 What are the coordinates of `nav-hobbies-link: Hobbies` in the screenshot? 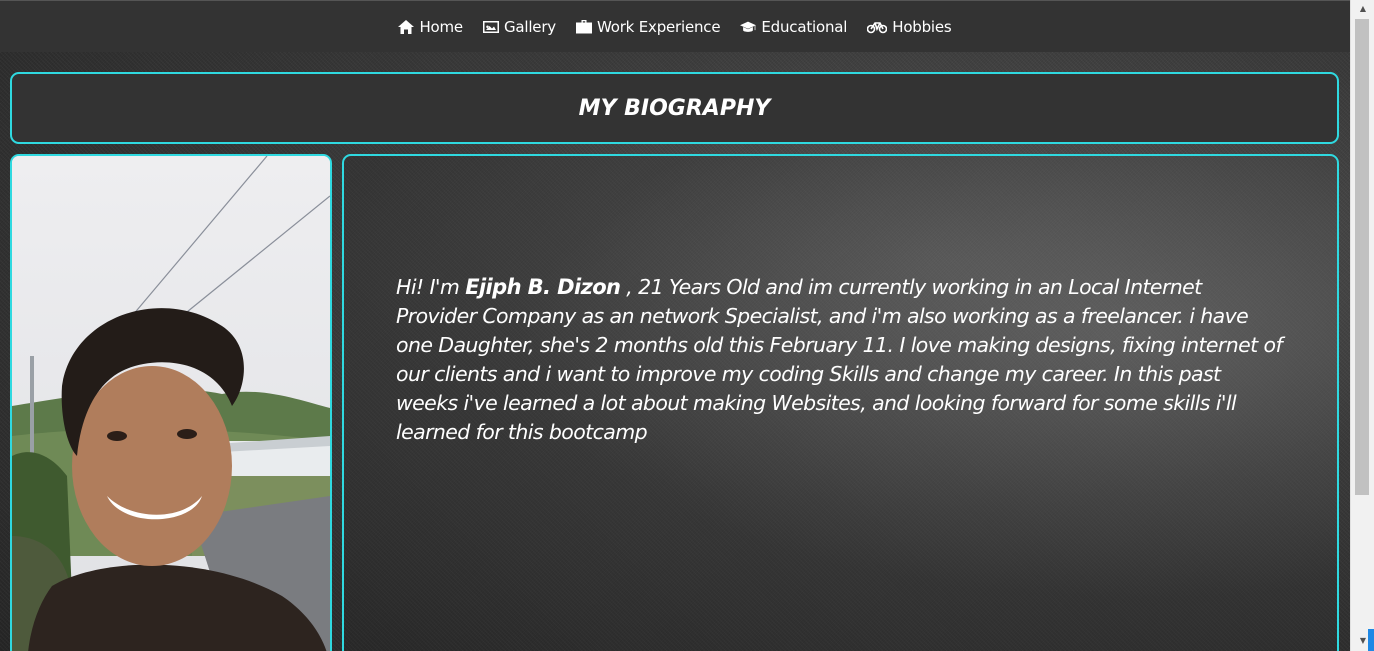 It's located at (909, 26).